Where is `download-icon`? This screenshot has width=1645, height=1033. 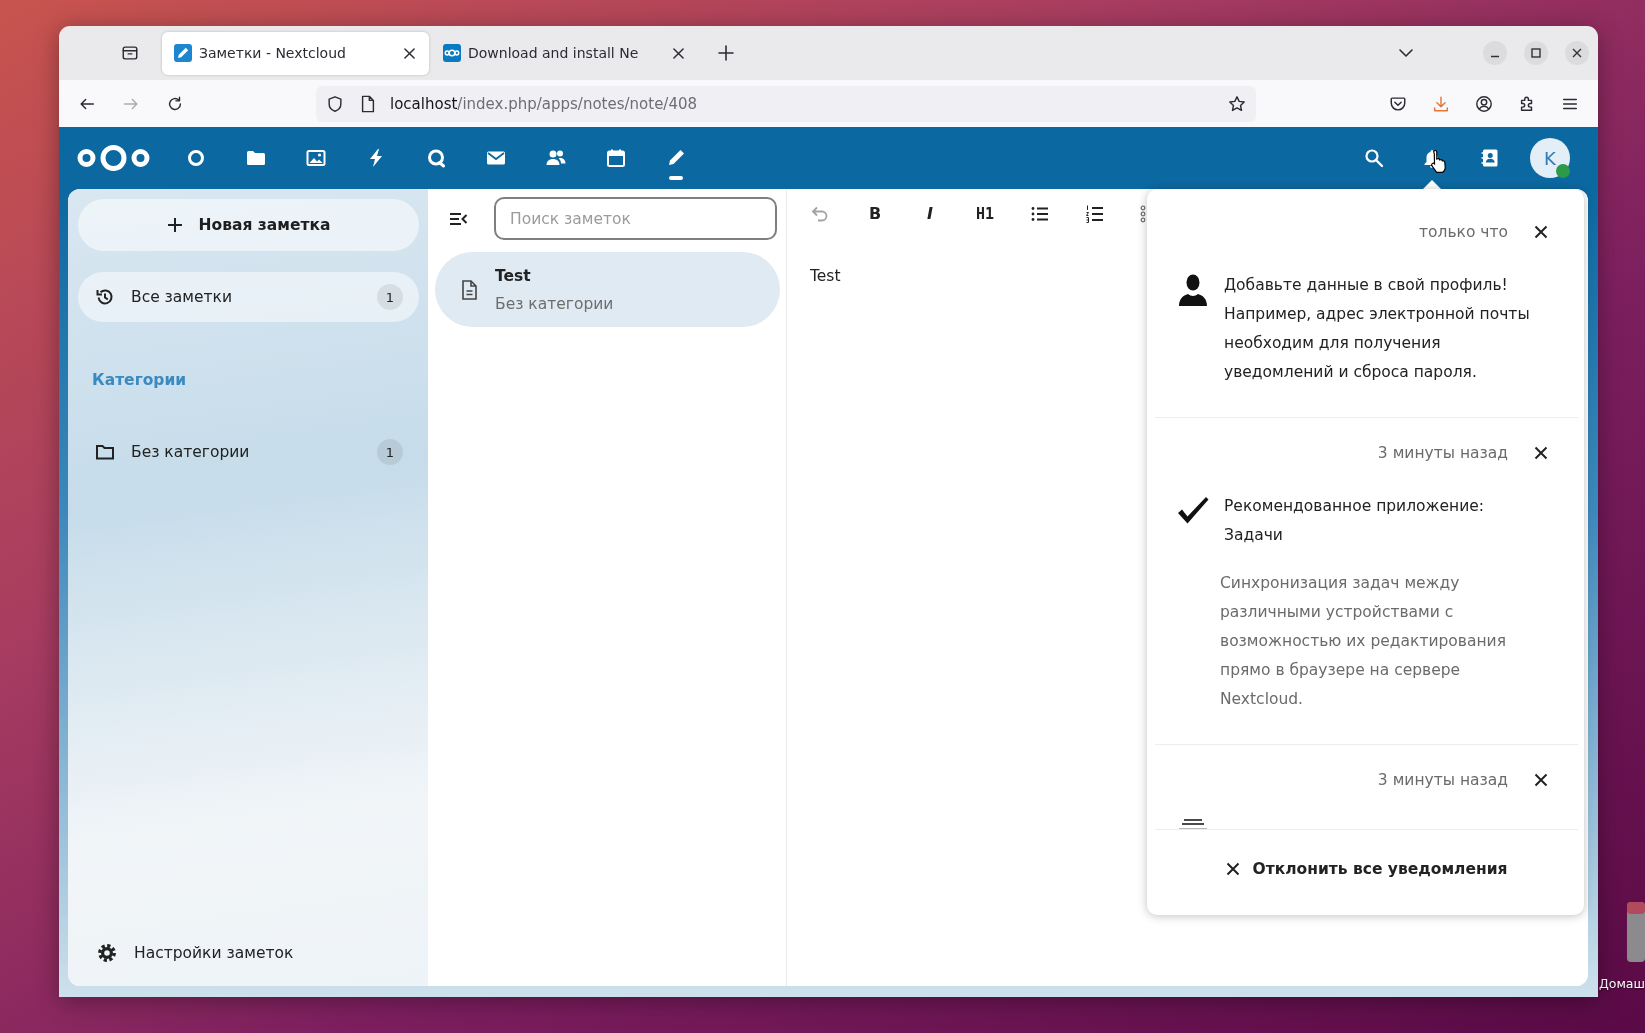
download-icon is located at coordinates (1441, 103).